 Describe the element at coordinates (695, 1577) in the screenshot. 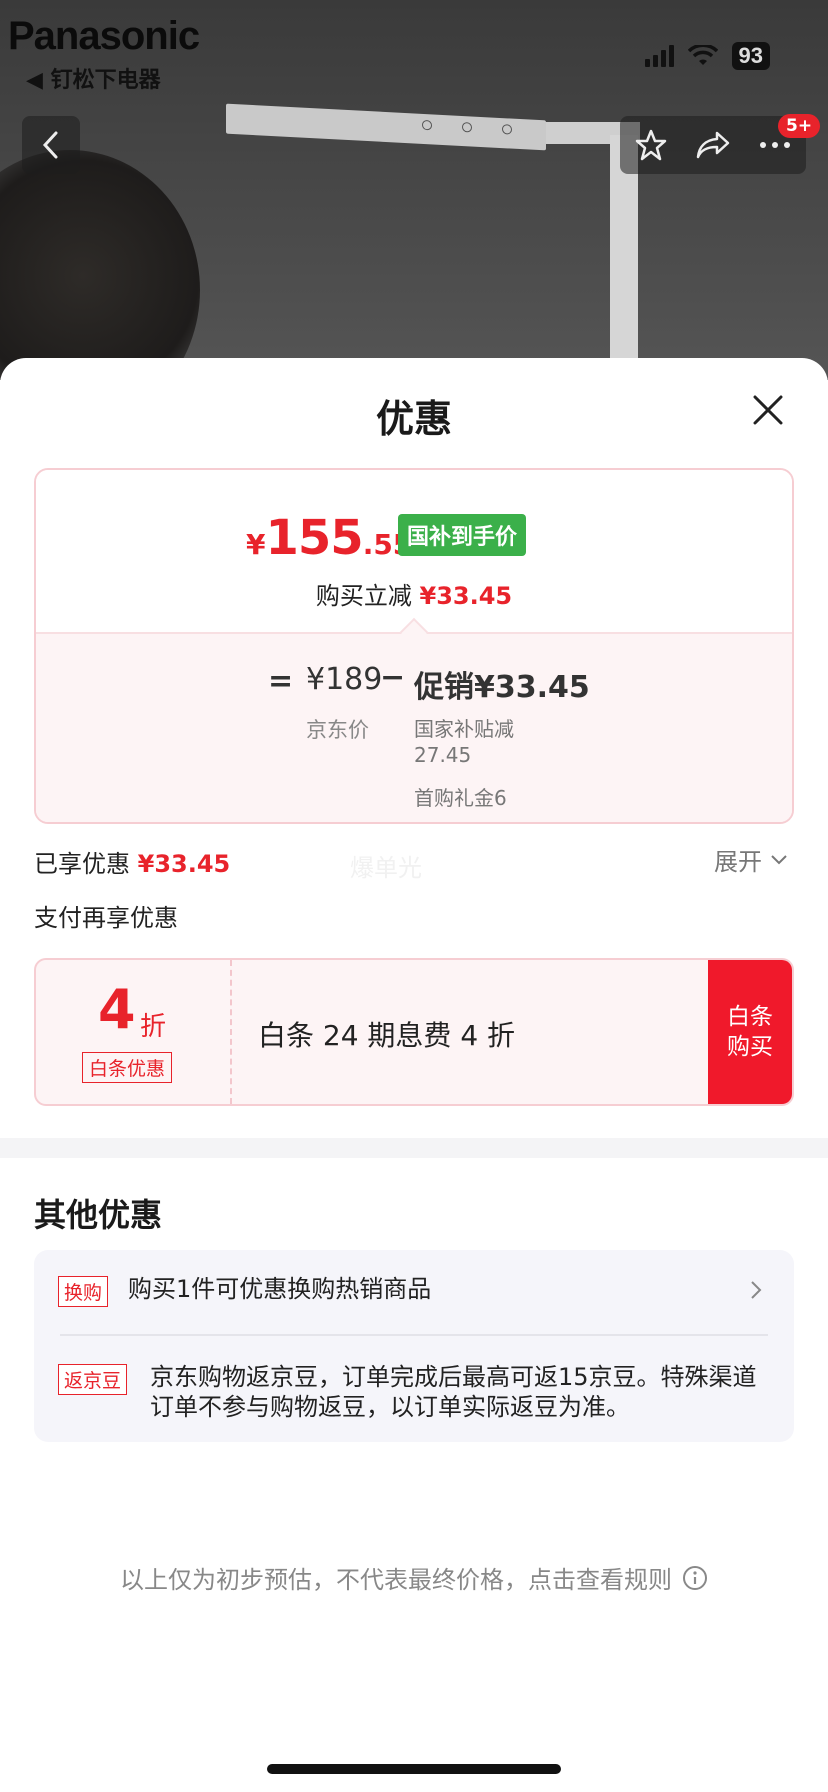

I see `info-icon` at that location.